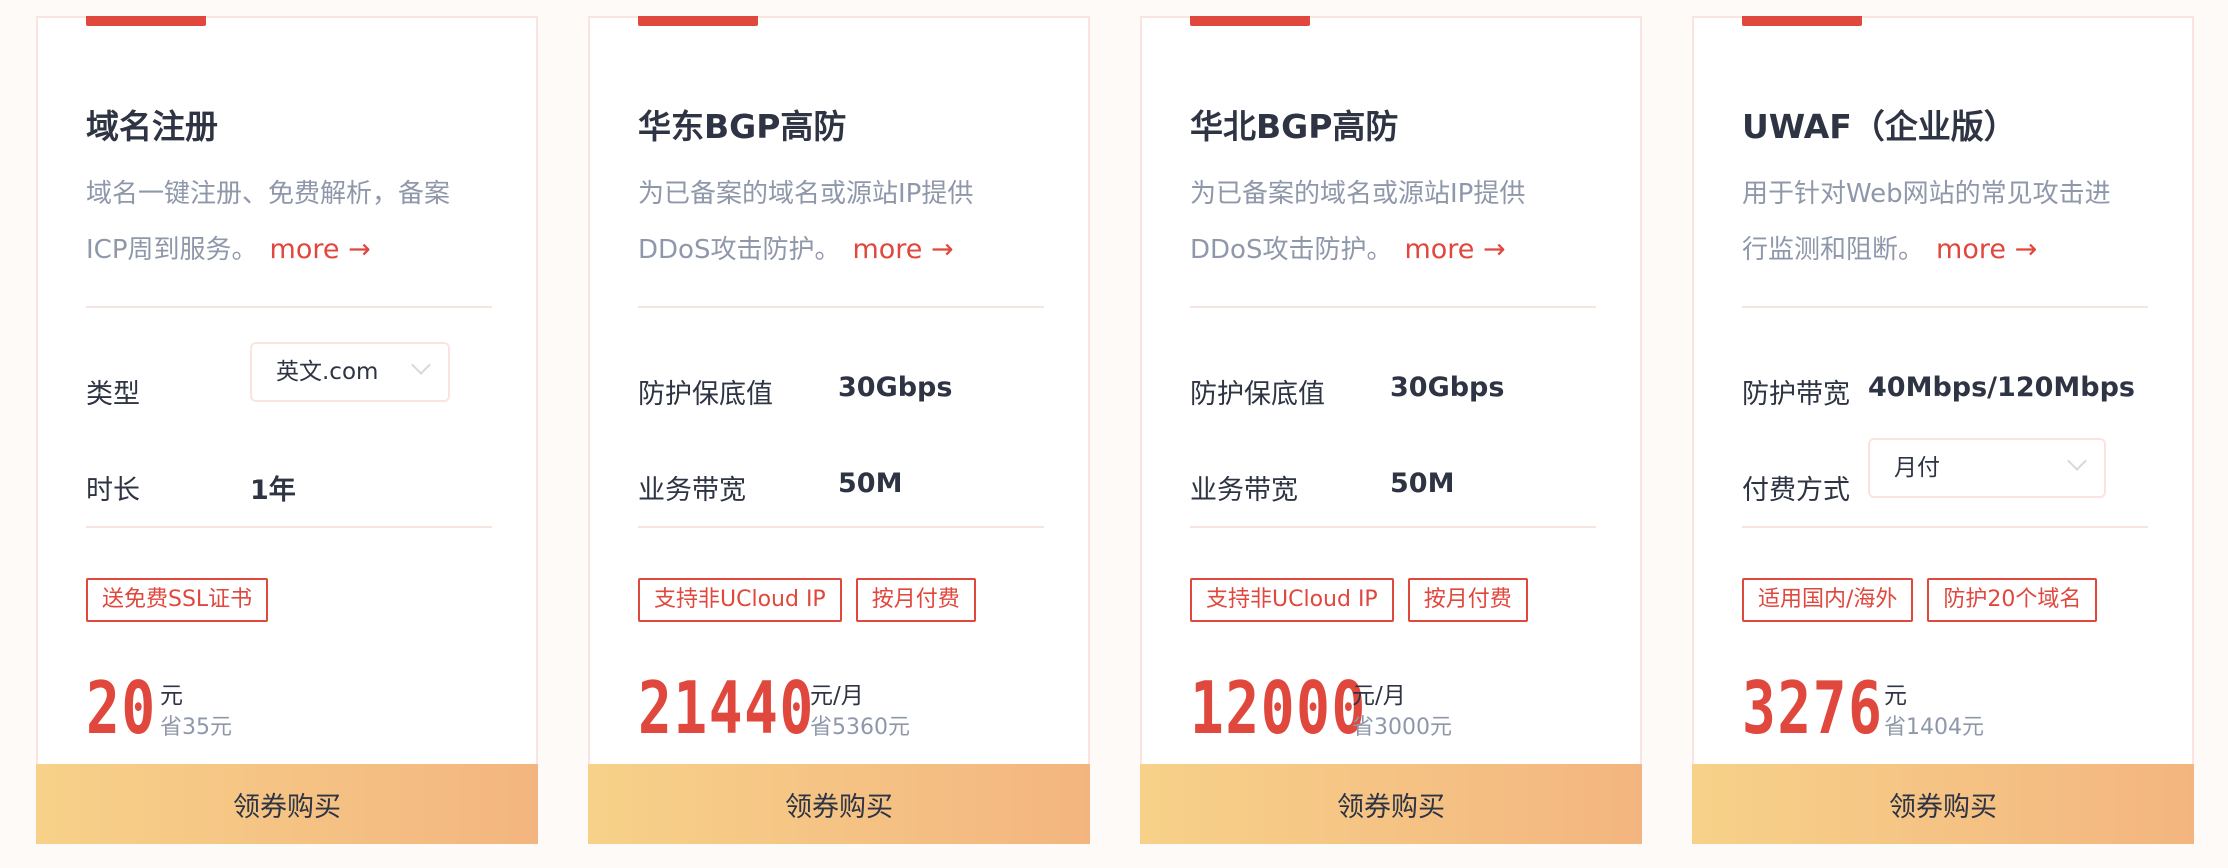  I want to click on spec-value: 1年, so click(273, 490).